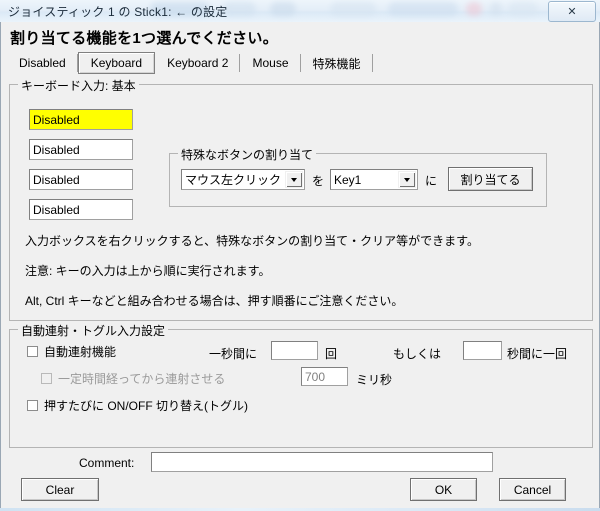  Describe the element at coordinates (431, 181) in the screenshot. I see `connector-ni-label: に` at that location.